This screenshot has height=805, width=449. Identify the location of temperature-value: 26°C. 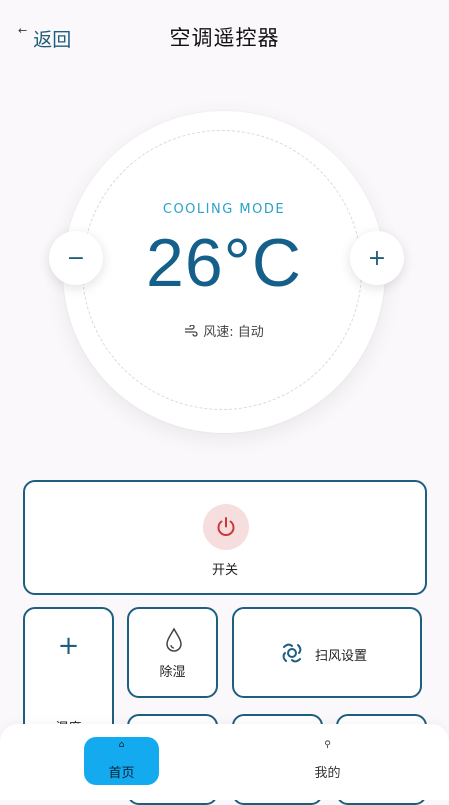
(224, 263).